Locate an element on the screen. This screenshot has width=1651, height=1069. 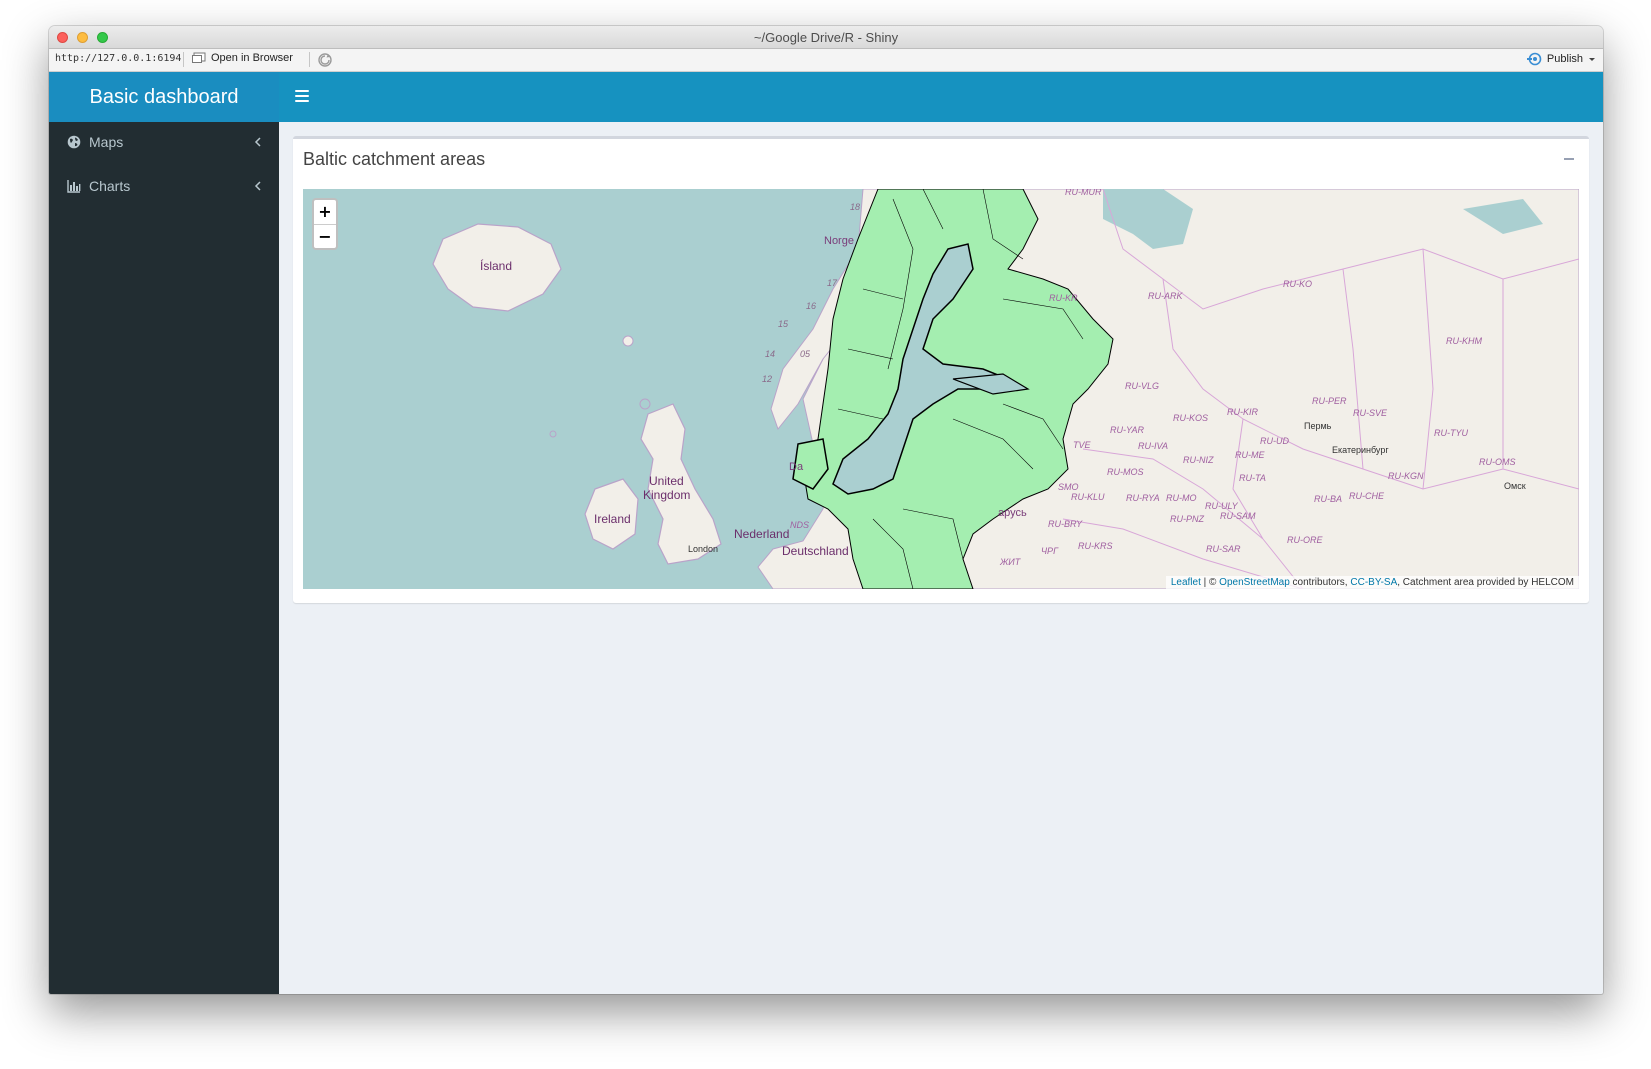
refresh-icon is located at coordinates (325, 60).